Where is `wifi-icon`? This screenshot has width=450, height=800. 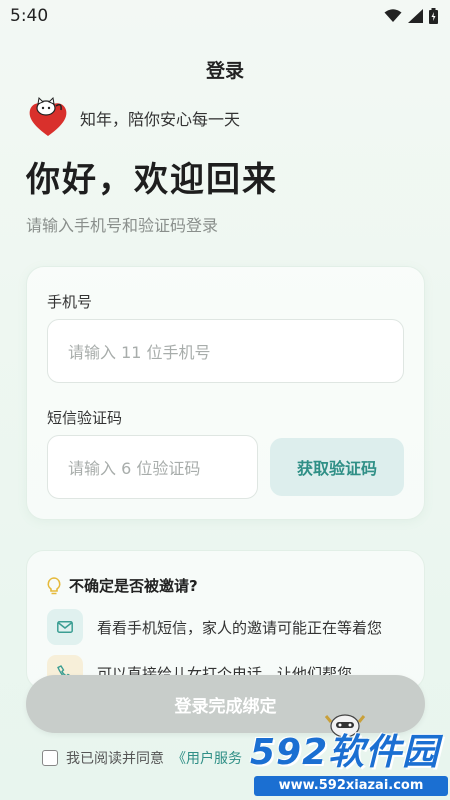 wifi-icon is located at coordinates (393, 15).